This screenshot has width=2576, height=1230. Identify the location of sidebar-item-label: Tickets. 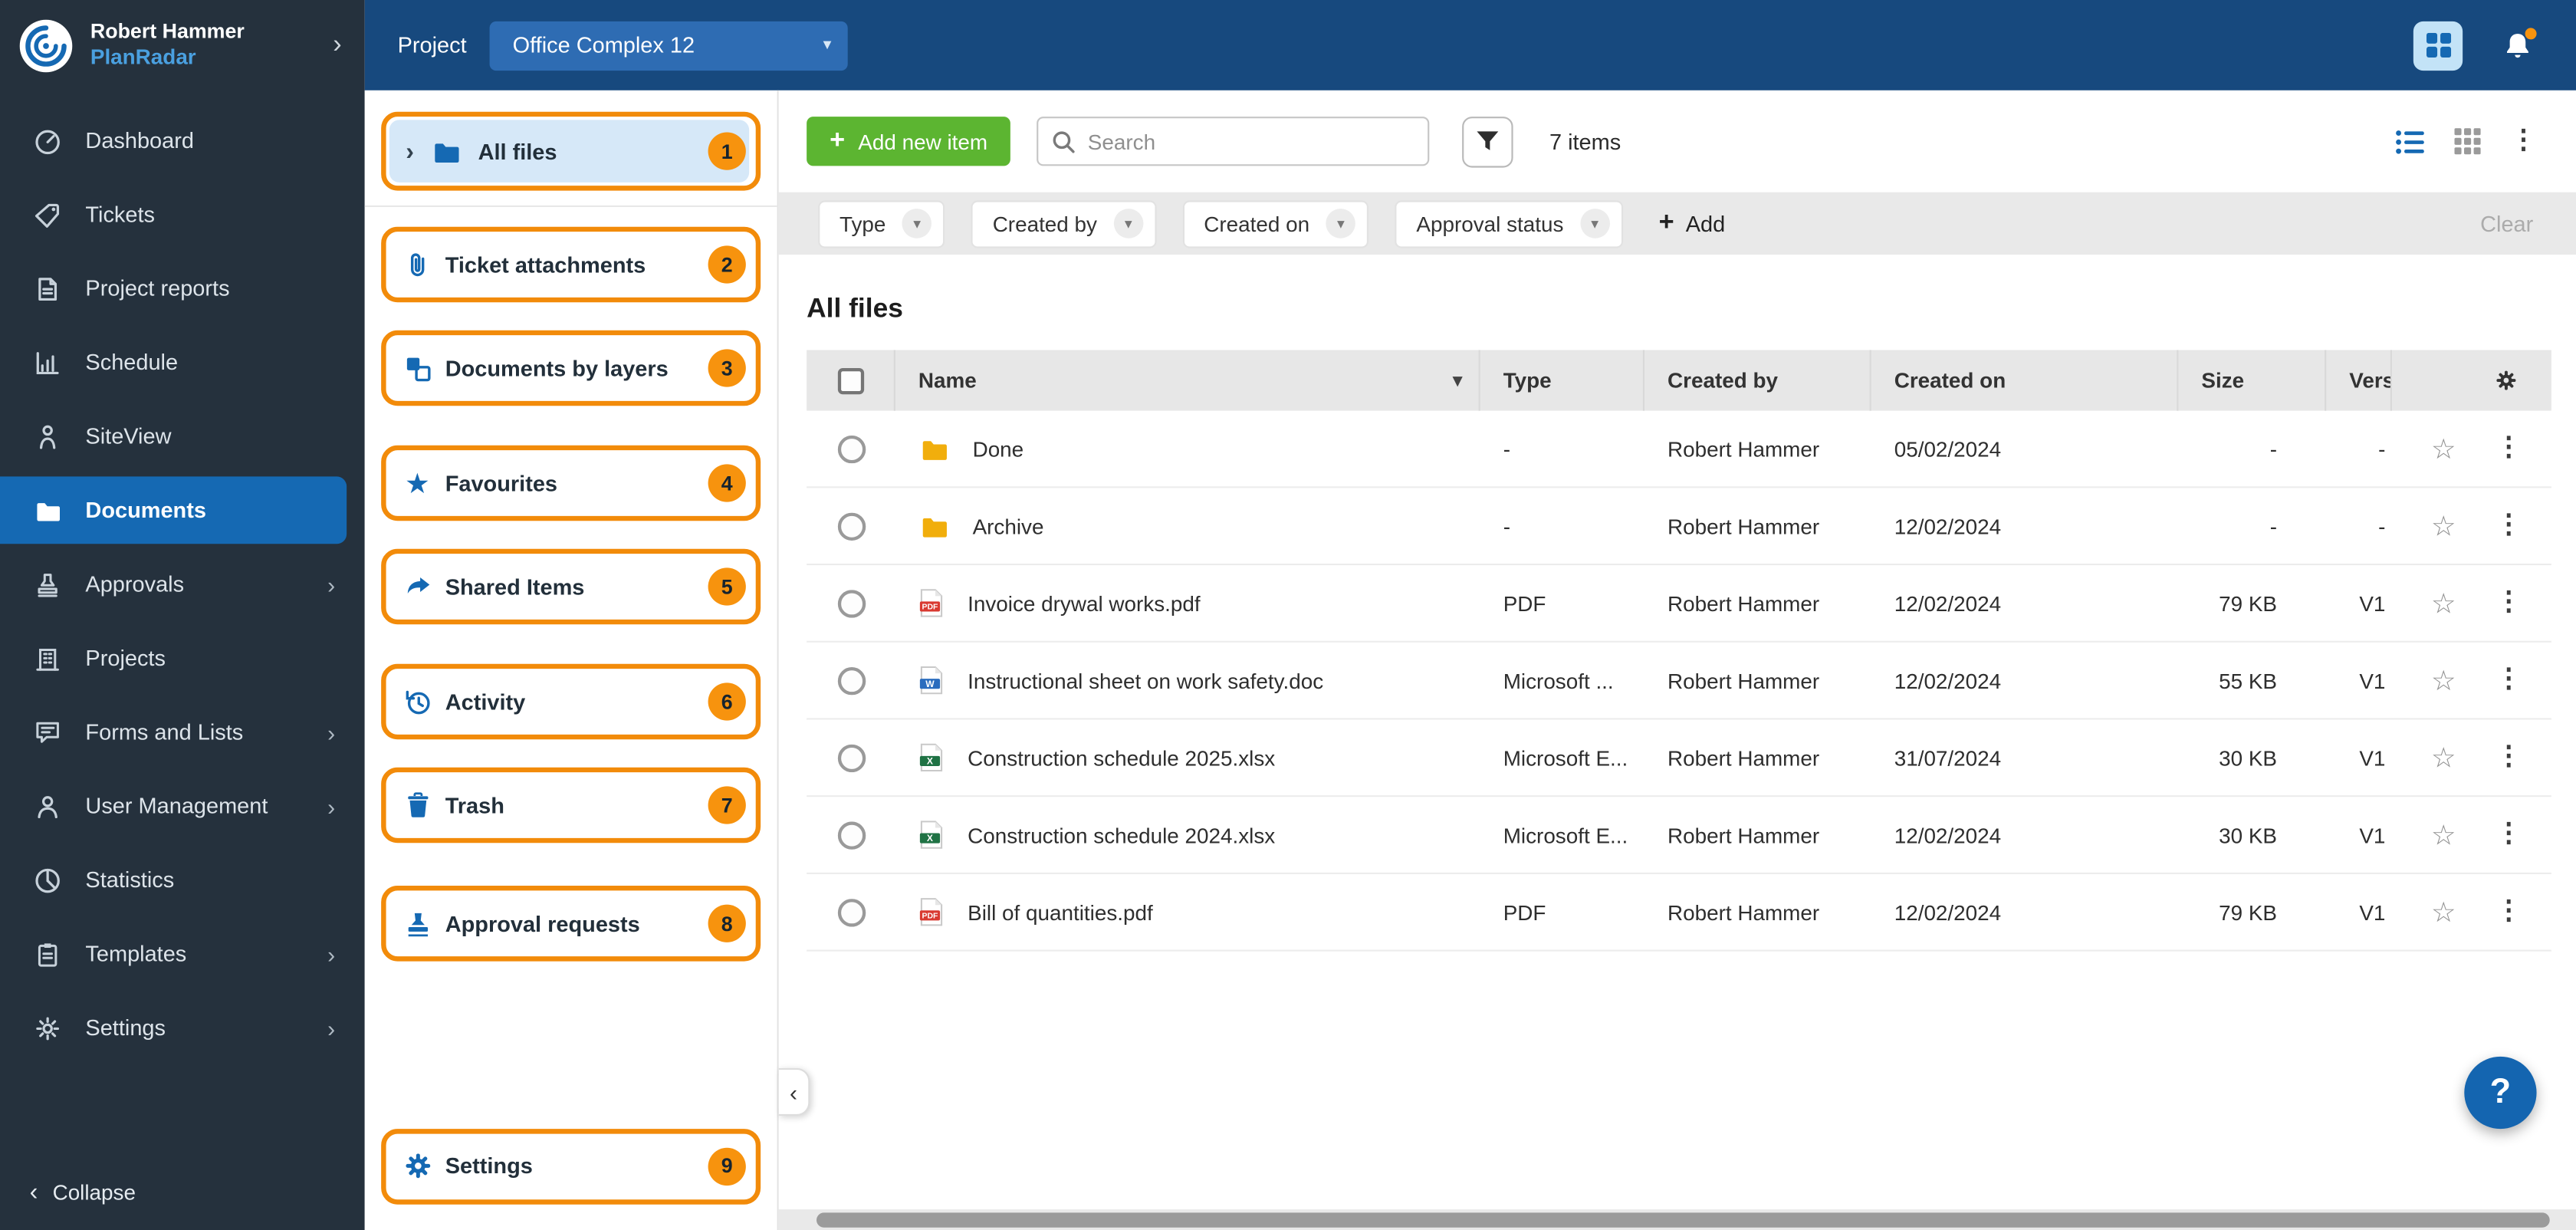
(120, 214).